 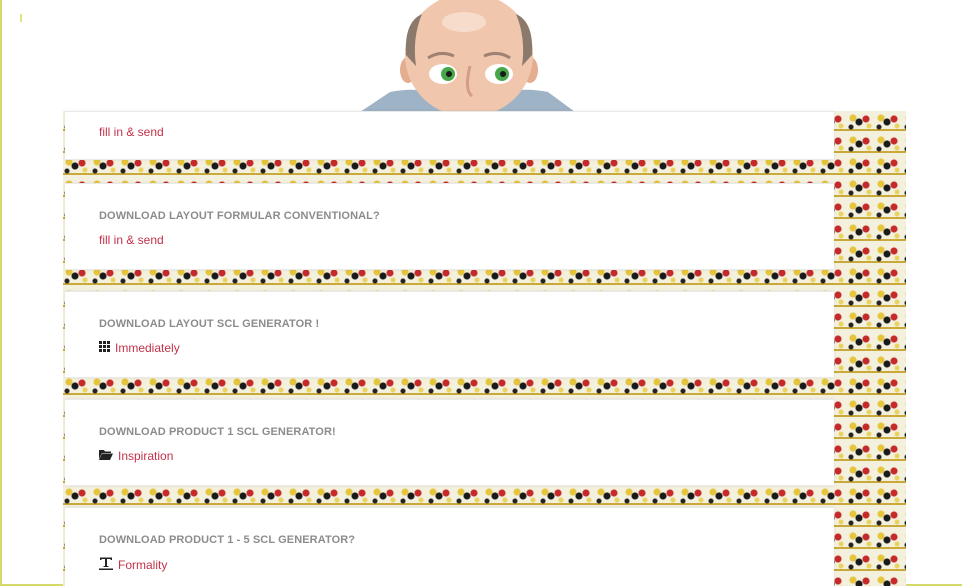 I want to click on card-title: DOWNLOAD PRODUCT 1 SCL GENERATOR!, so click(x=217, y=432).